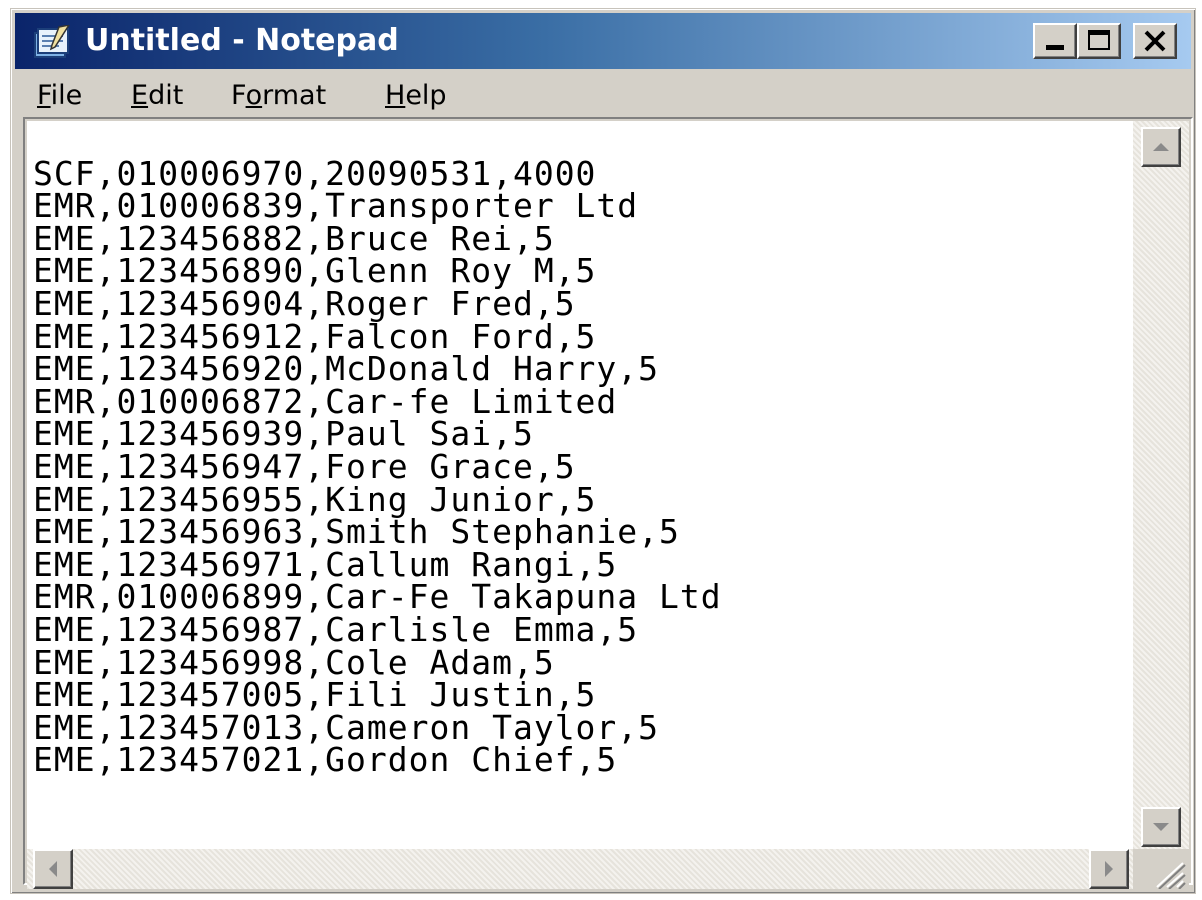  Describe the element at coordinates (44, 95) in the screenshot. I see `menu-file-accel: F` at that location.